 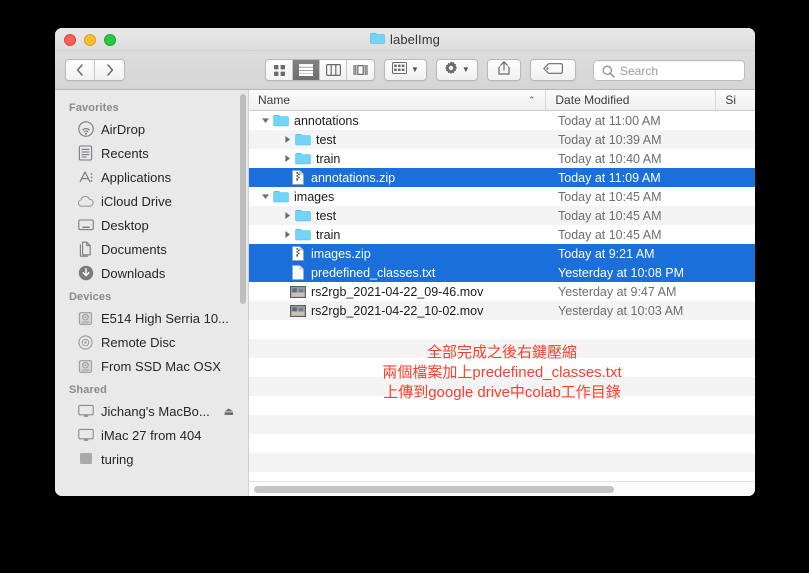 I want to click on close-button, so click(x=70, y=40).